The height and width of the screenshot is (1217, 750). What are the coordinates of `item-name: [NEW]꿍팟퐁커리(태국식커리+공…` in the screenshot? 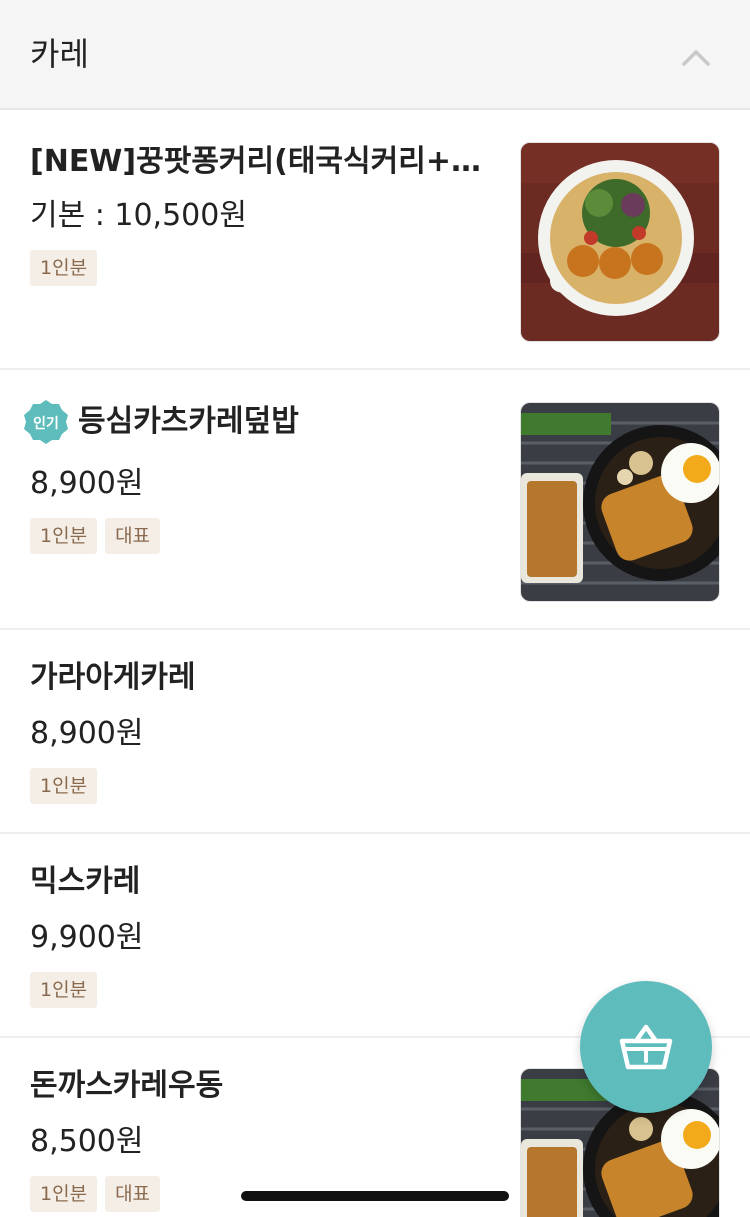 It's located at (260, 161).